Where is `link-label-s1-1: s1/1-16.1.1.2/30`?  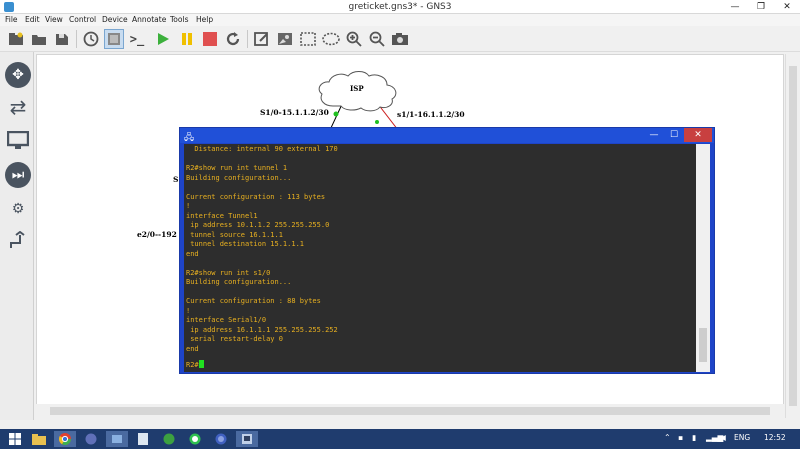
link-label-s1-1: s1/1-16.1.1.2/30 is located at coordinates (431, 114).